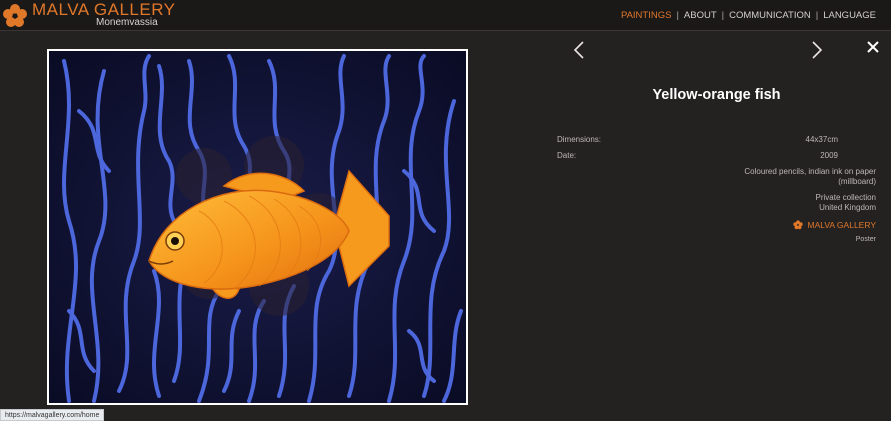 The image size is (891, 421). I want to click on medium-line: Coloured pencils, indian ink on paper, so click(810, 171).